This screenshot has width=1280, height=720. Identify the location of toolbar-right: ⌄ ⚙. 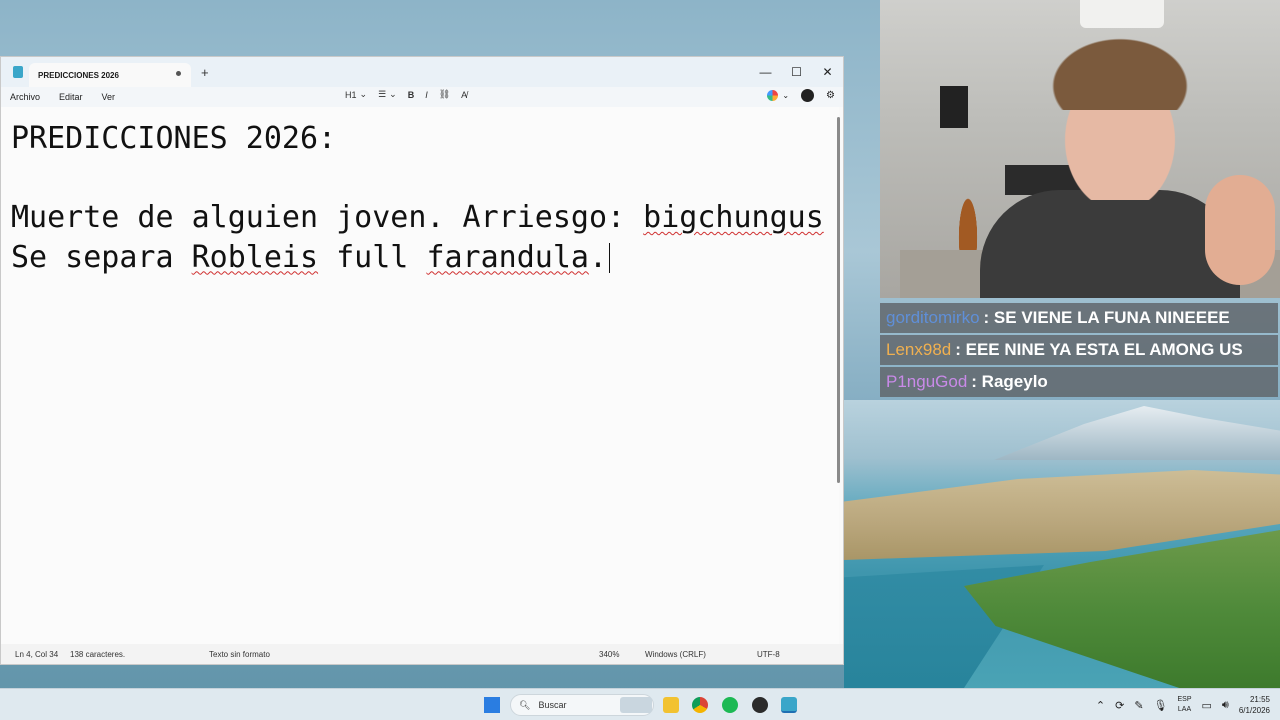
(801, 95).